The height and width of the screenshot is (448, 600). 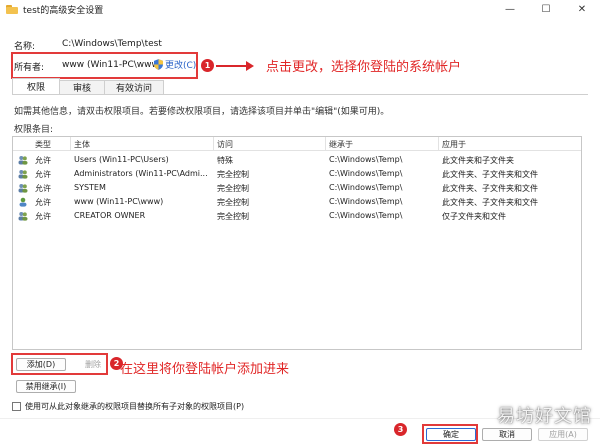 What do you see at coordinates (34, 130) in the screenshot?
I see `entries-label: 权限条目:` at bounding box center [34, 130].